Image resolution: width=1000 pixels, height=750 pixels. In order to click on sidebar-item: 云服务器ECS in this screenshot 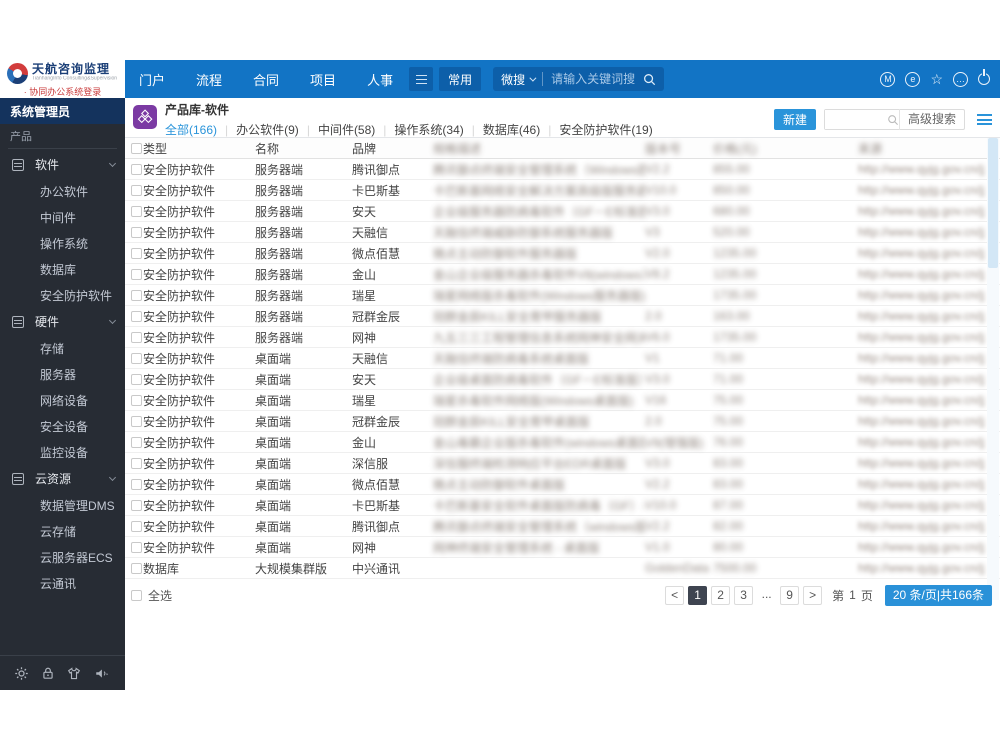, I will do `click(62, 557)`.